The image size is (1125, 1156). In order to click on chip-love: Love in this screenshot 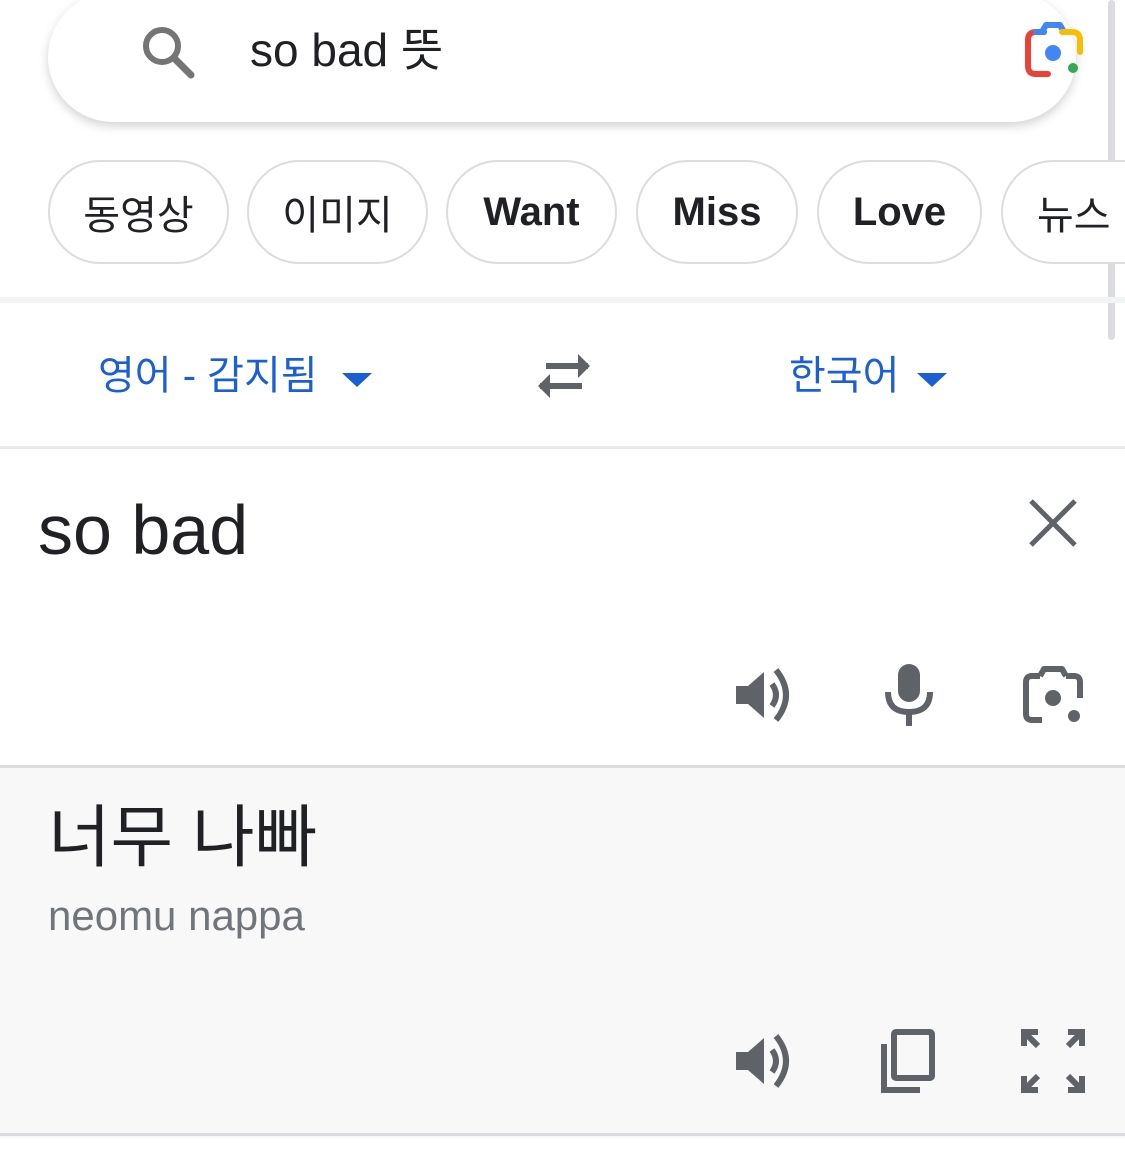, I will do `click(899, 212)`.